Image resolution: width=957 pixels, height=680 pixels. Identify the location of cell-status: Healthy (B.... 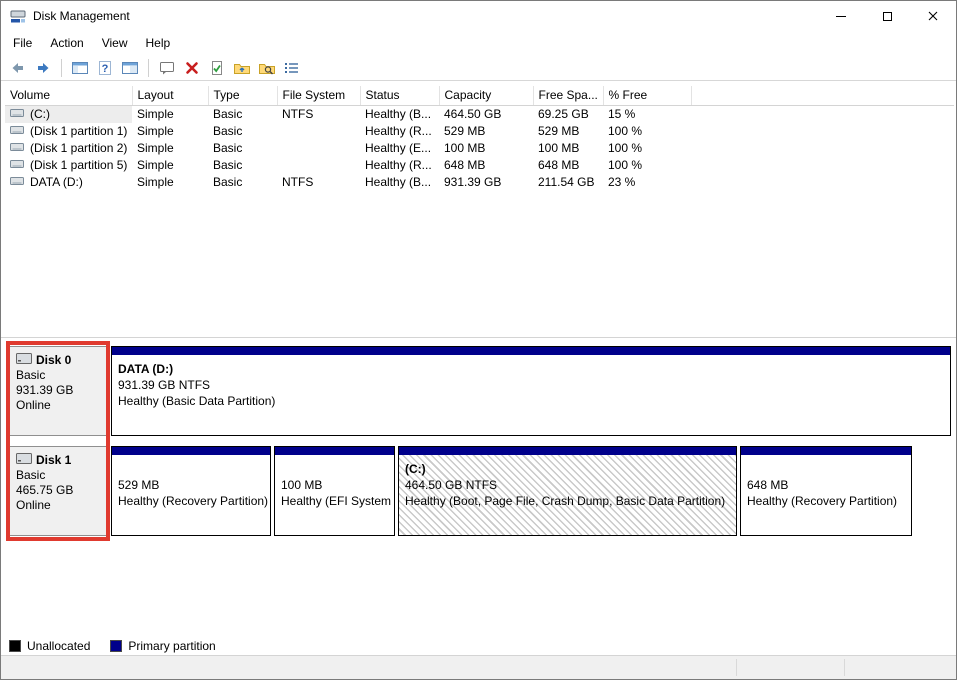
(398, 182).